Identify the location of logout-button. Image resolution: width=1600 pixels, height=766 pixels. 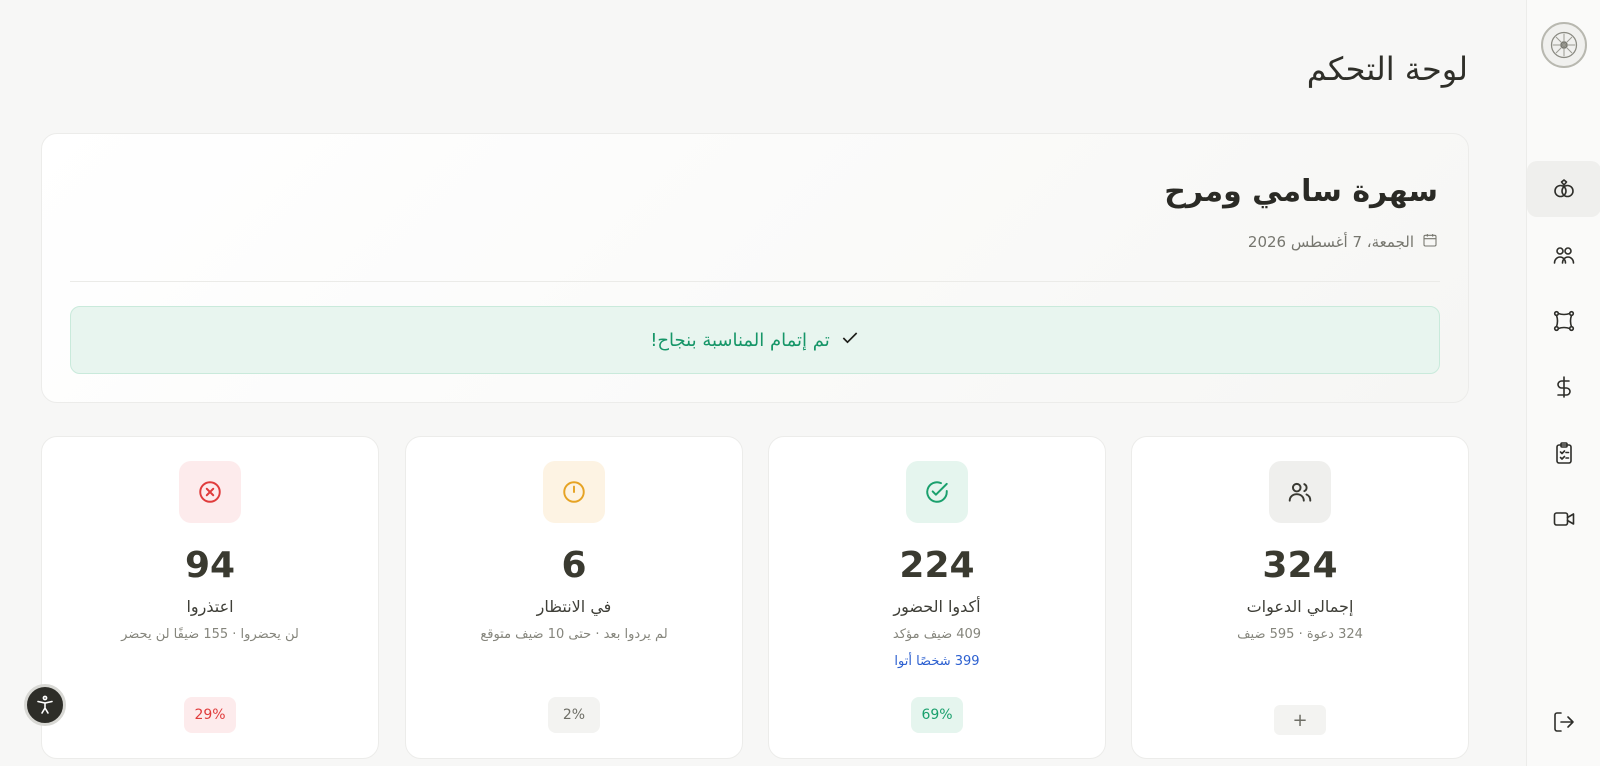
(1563, 722).